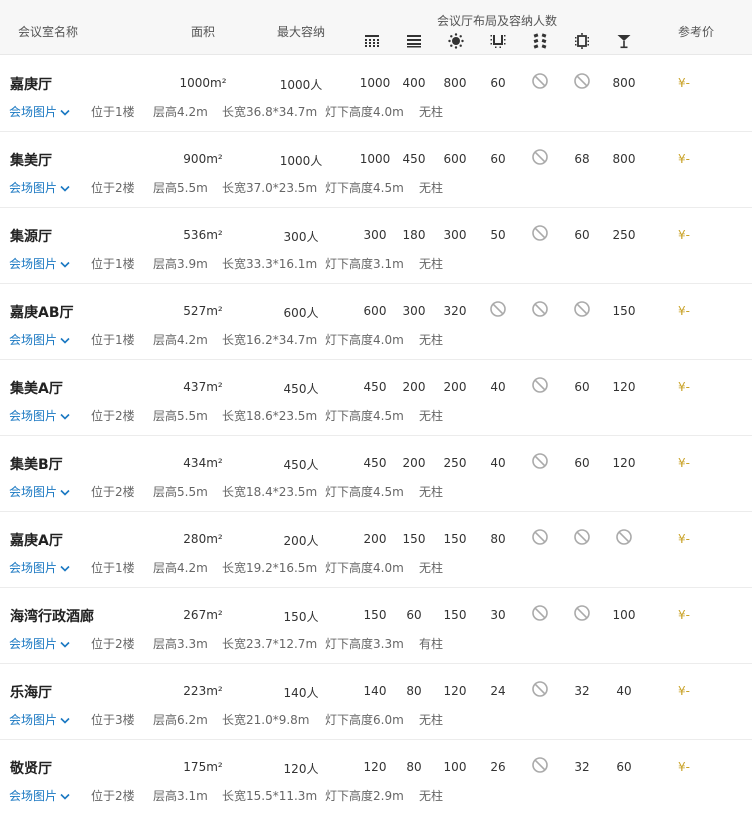 The width and height of the screenshot is (752, 815). What do you see at coordinates (498, 691) in the screenshot?
I see `layout-capacity: 24` at bounding box center [498, 691].